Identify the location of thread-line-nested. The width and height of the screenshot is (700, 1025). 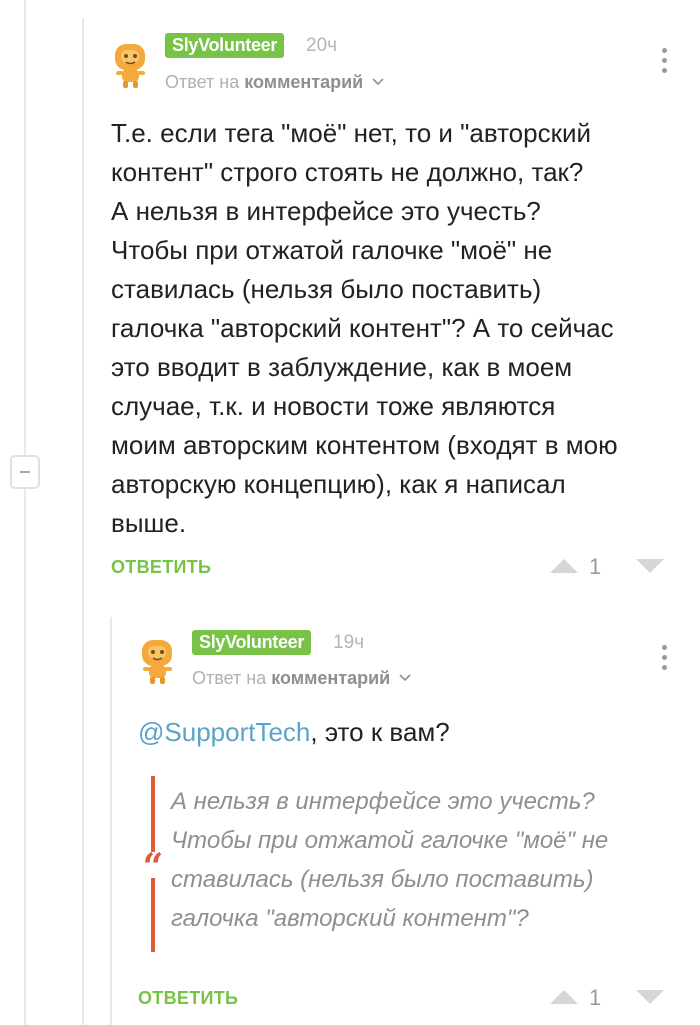
(111, 821).